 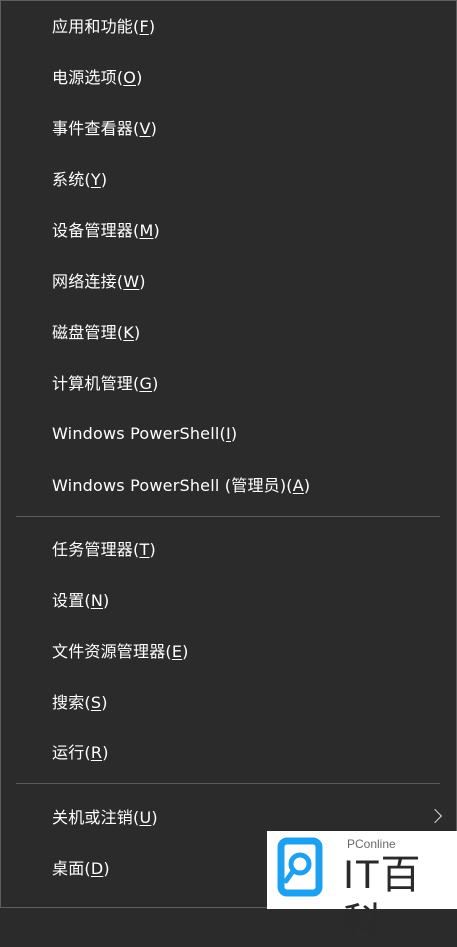 I want to click on menu-item-label: 电源选项, so click(x=84, y=77).